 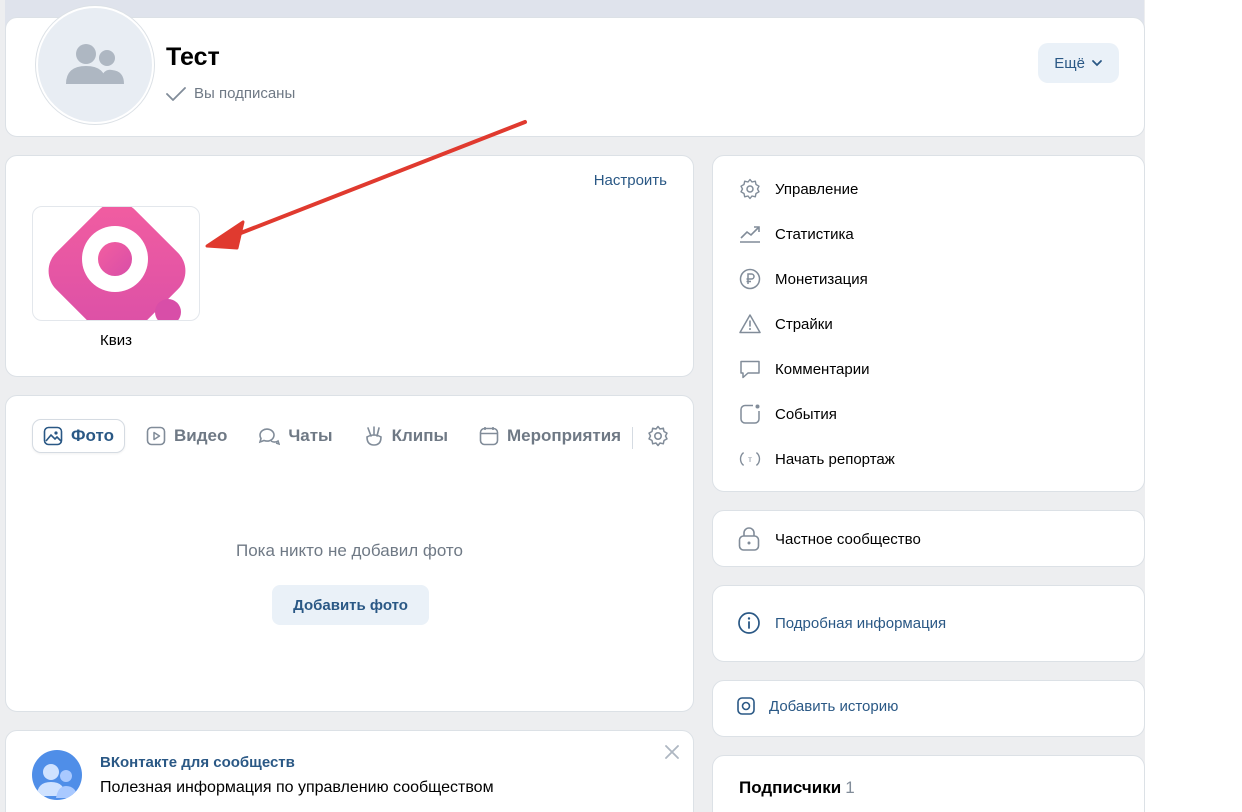 What do you see at coordinates (750, 414) in the screenshot?
I see `events-icon` at bounding box center [750, 414].